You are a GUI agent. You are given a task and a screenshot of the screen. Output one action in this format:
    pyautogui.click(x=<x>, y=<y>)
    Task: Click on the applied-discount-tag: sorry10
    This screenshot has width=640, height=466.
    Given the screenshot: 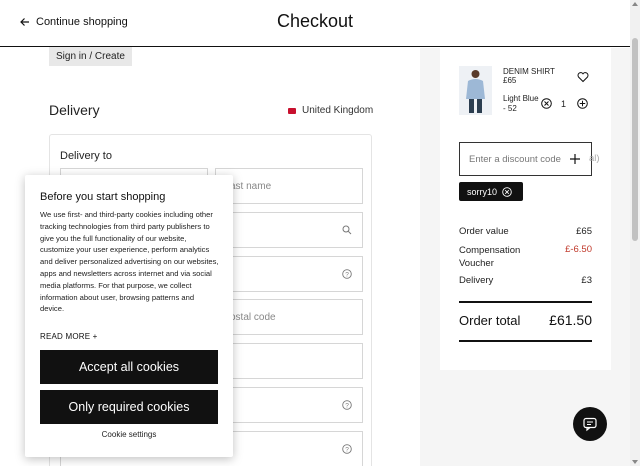 What is the action you would take?
    pyautogui.click(x=491, y=191)
    